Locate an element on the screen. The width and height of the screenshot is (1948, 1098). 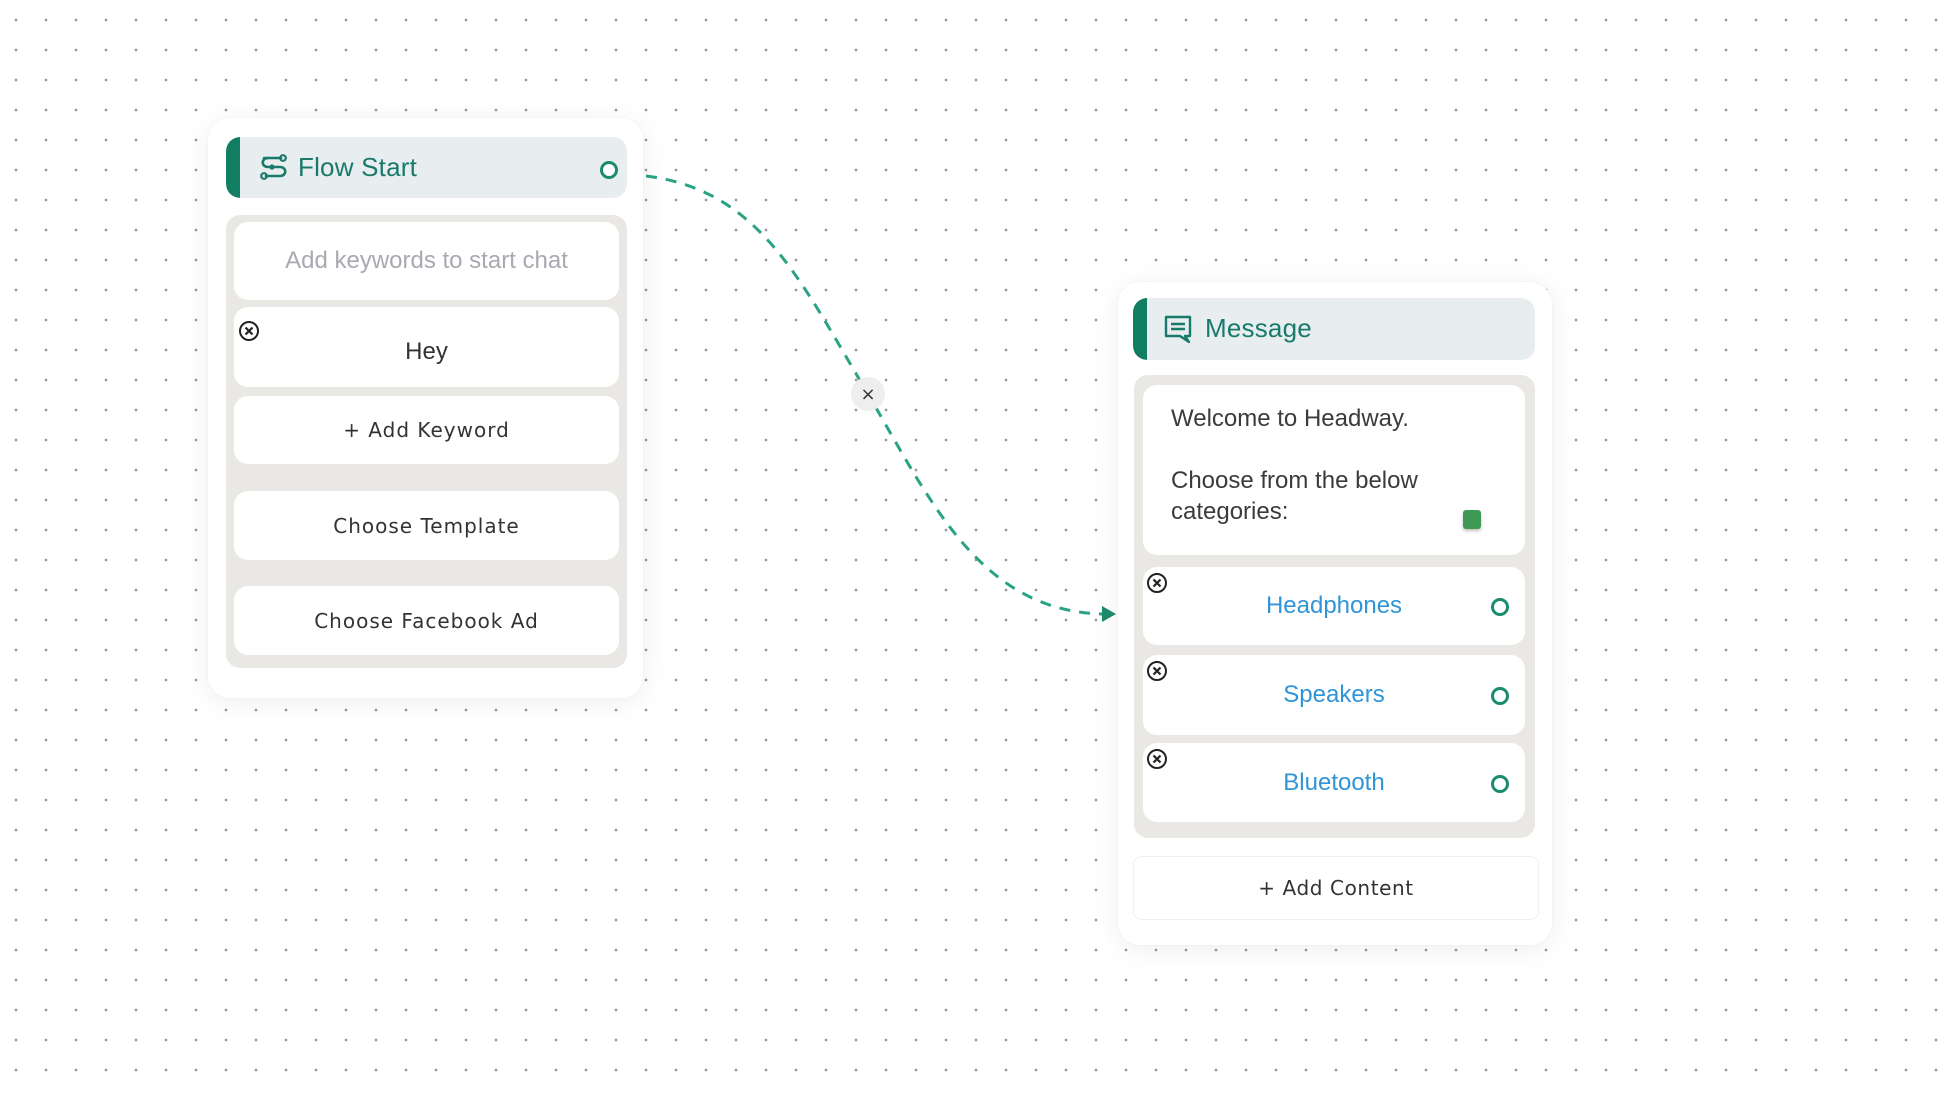
option-button: Speakers is located at coordinates (1334, 695).